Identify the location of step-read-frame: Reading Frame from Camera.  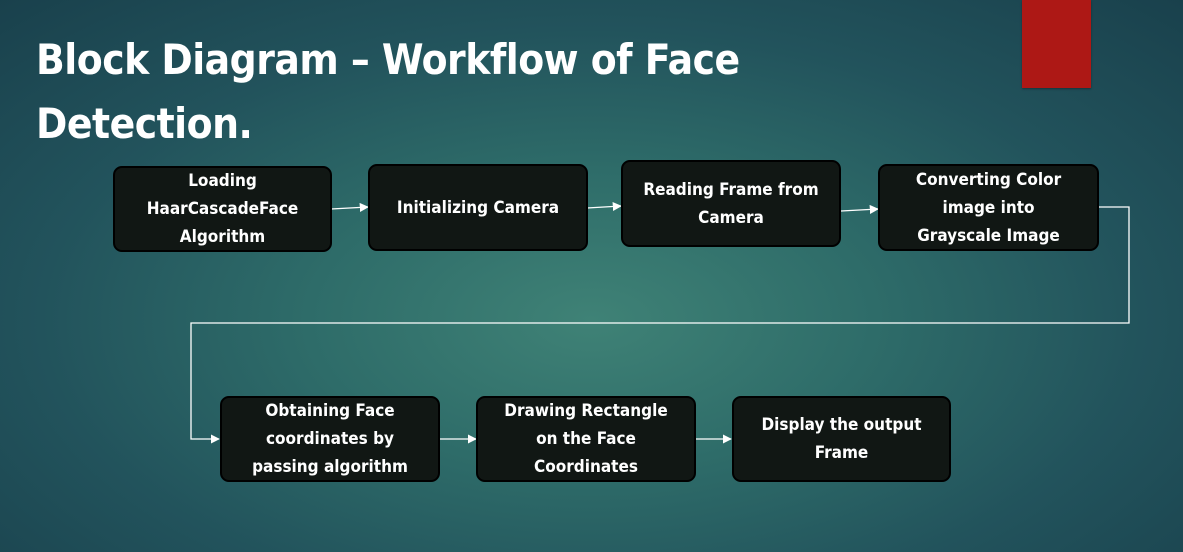
(731, 203).